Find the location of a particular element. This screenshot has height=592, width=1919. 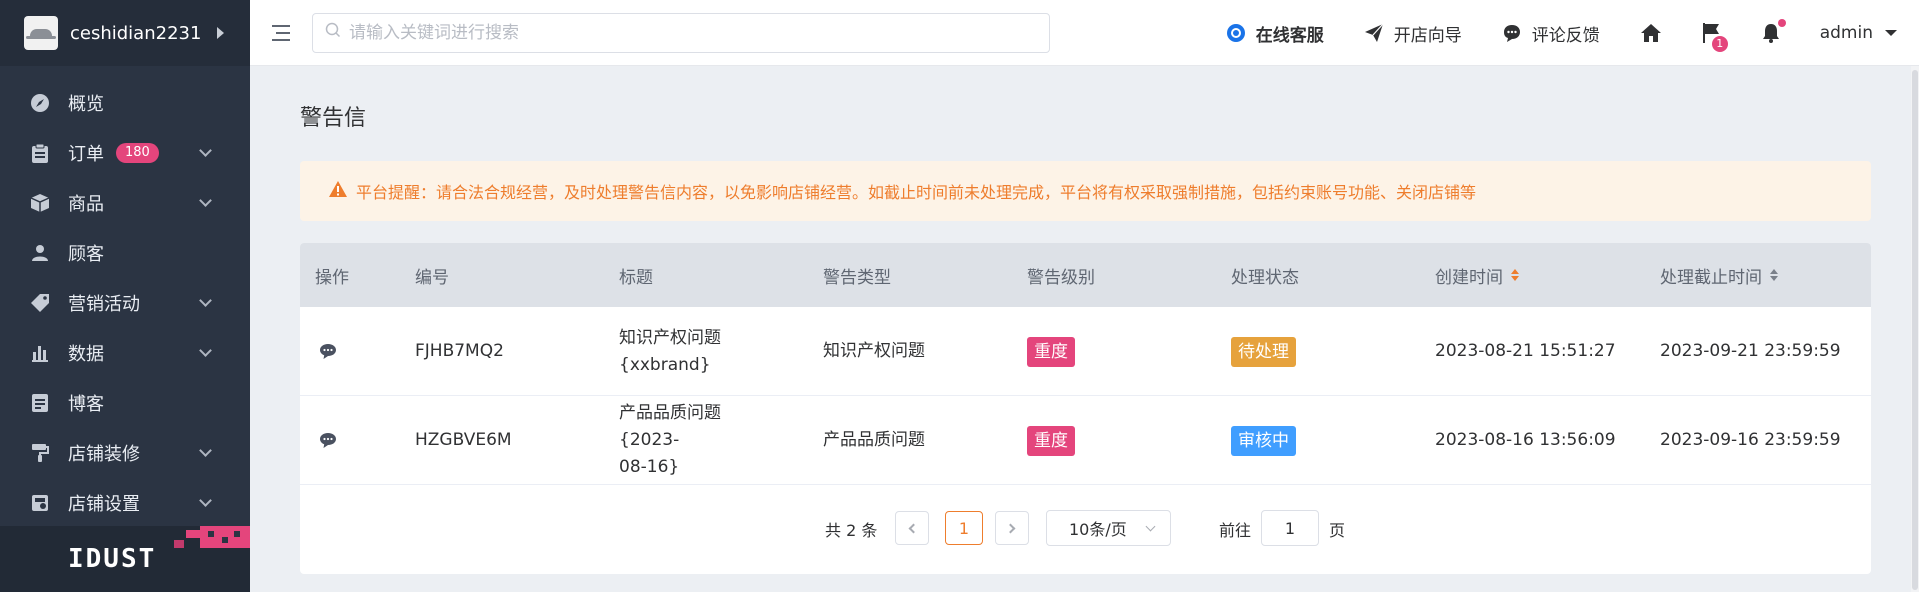

compass-icon is located at coordinates (40, 103).